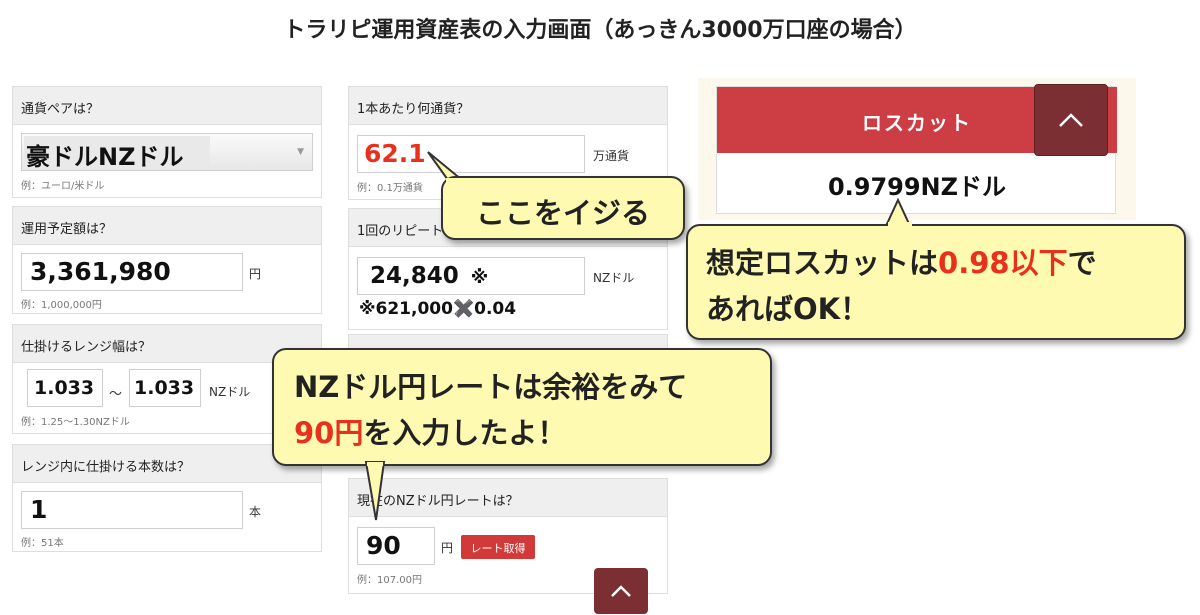 This screenshot has width=1200, height=615. I want to click on bubble-rate-highlight: 90円, so click(329, 433).